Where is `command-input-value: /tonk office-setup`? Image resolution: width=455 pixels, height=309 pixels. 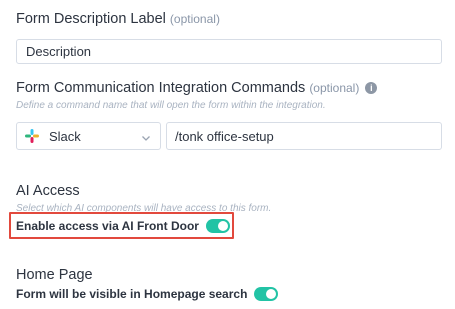 command-input-value: /tonk office-setup is located at coordinates (224, 136).